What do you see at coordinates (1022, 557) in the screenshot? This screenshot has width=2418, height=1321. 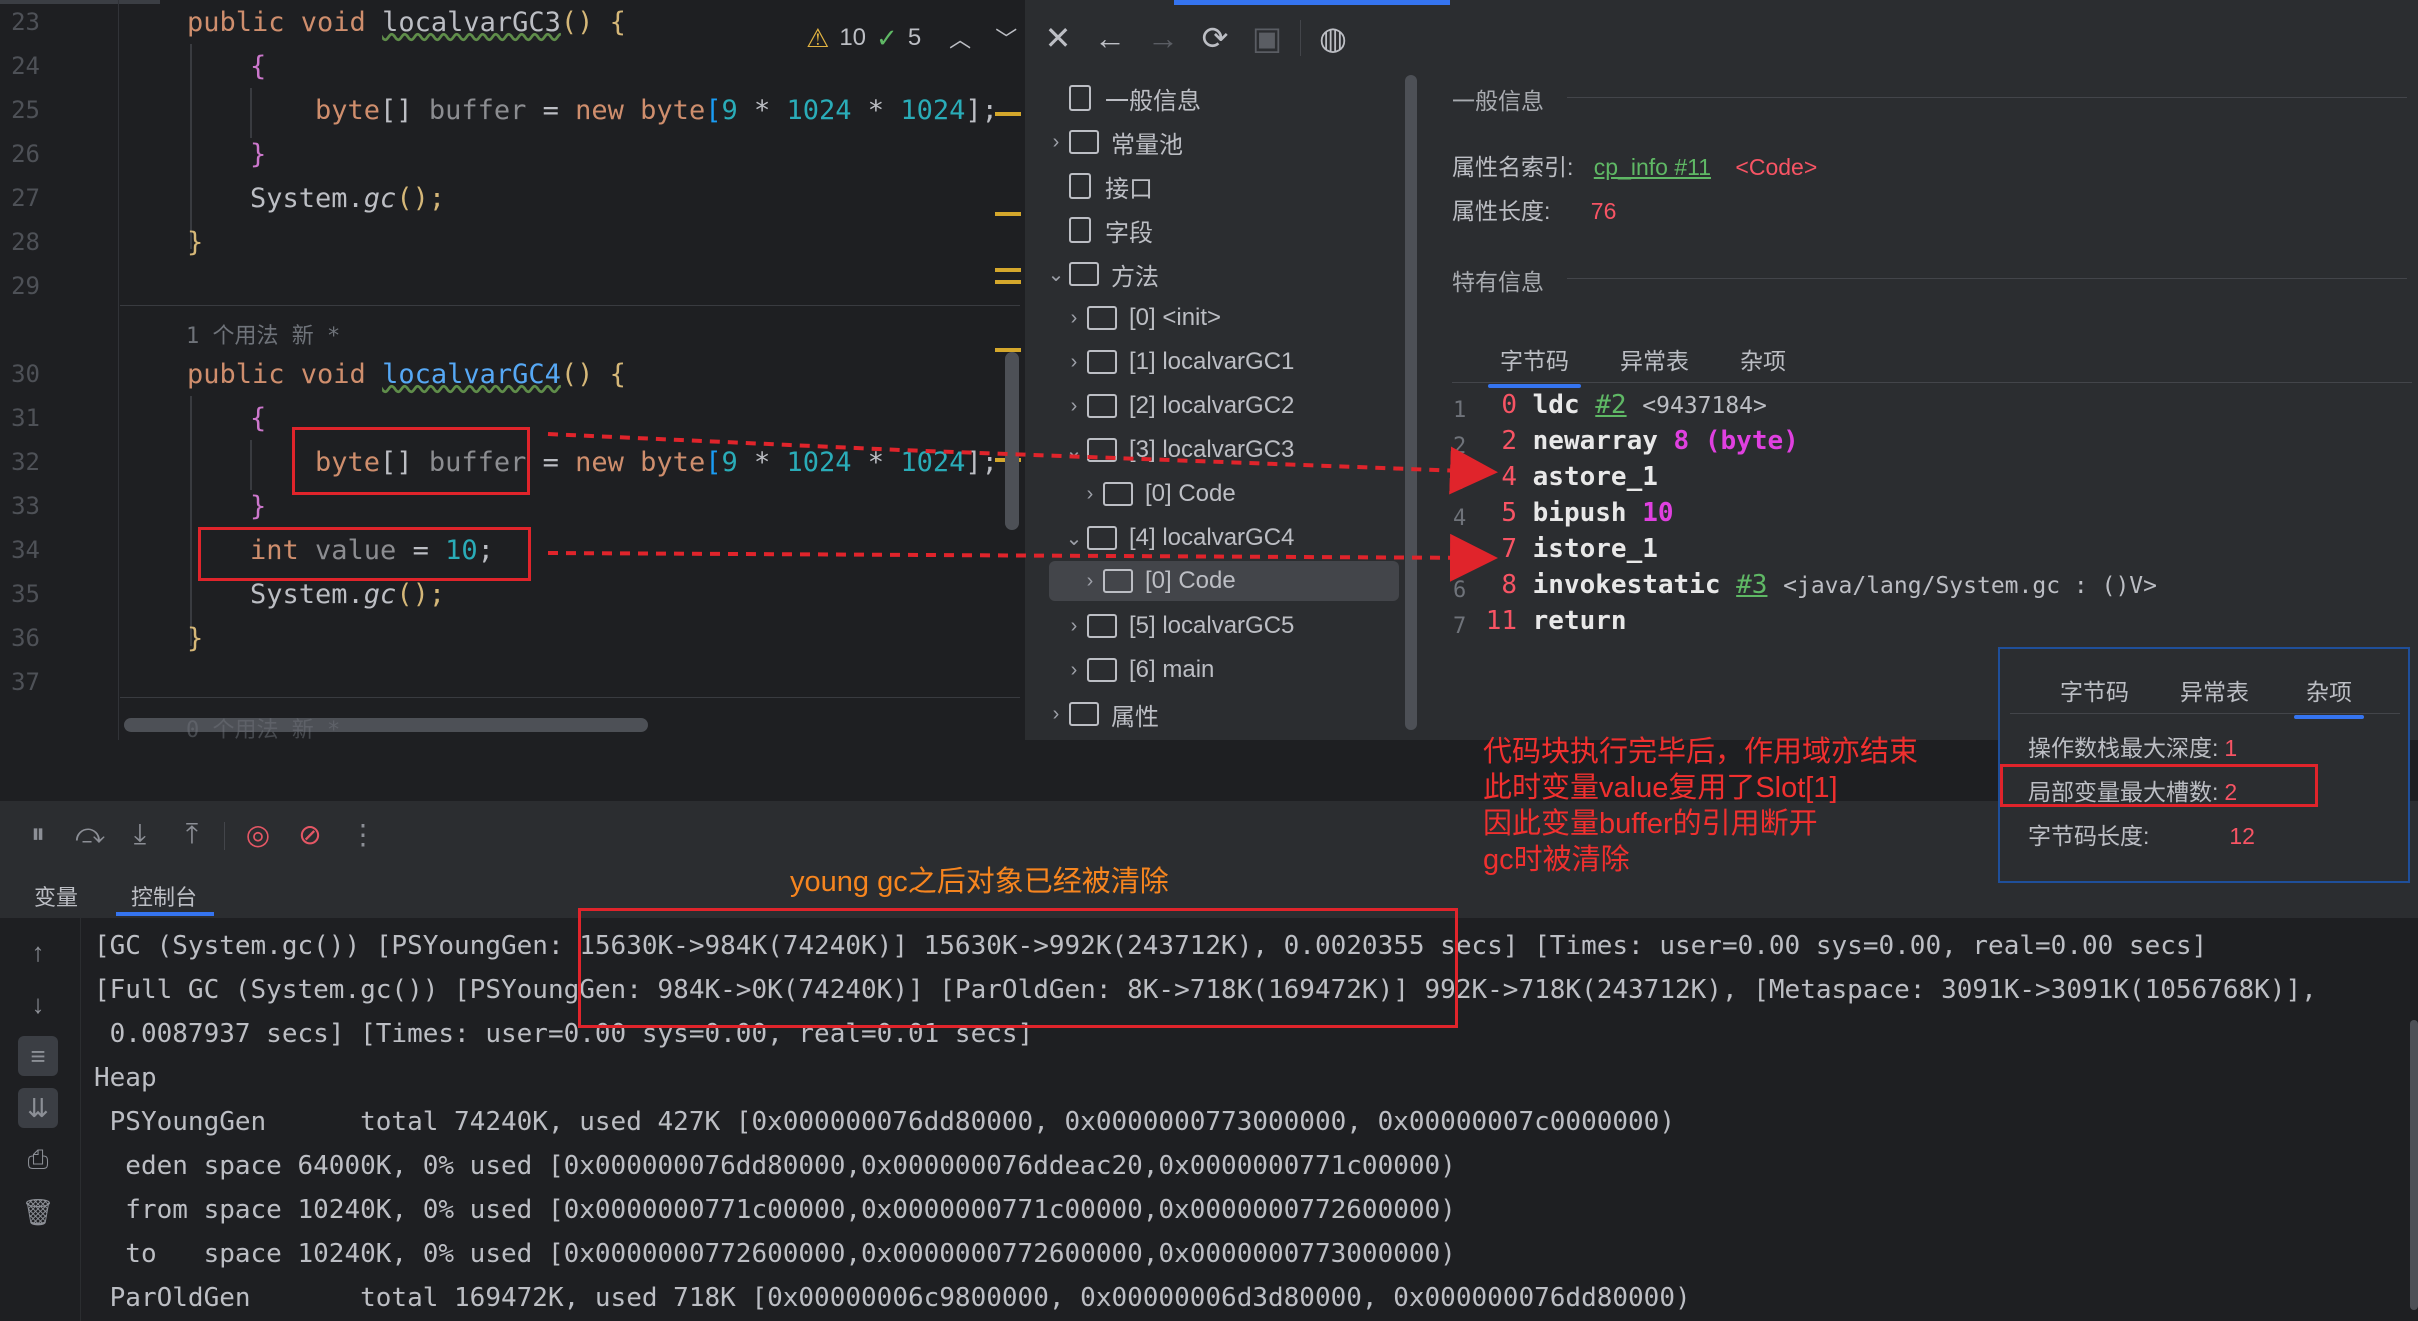 I see `arrow-value-to-istore` at bounding box center [1022, 557].